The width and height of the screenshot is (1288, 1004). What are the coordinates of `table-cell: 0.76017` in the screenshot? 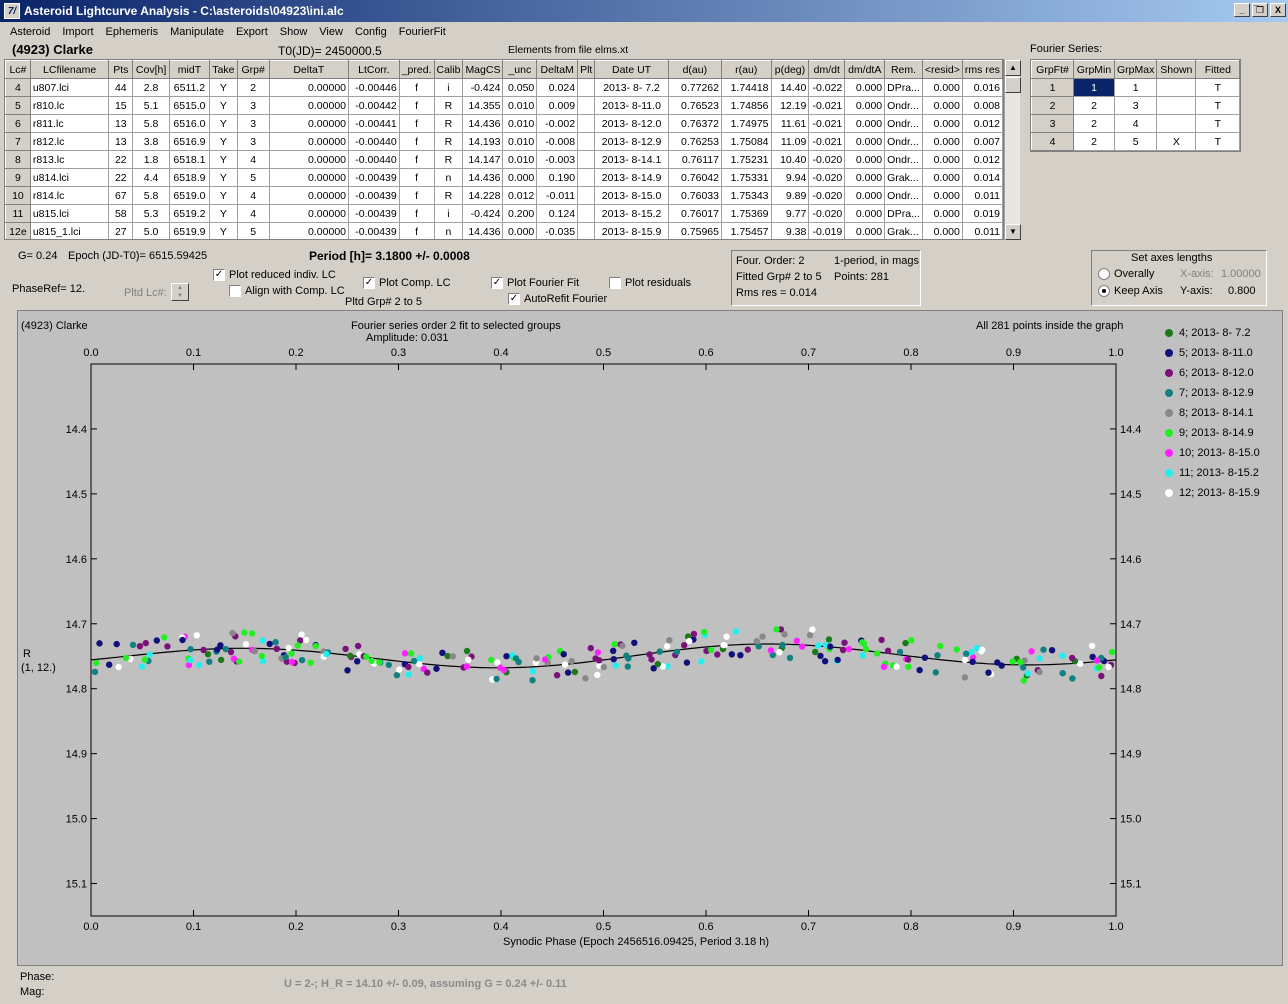 It's located at (695, 213).